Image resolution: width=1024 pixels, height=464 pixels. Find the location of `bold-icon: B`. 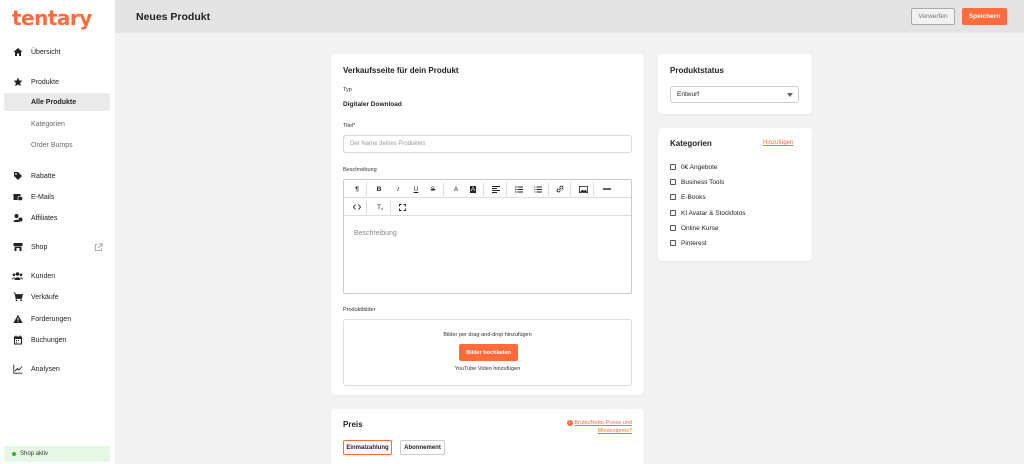

bold-icon: B is located at coordinates (379, 189).